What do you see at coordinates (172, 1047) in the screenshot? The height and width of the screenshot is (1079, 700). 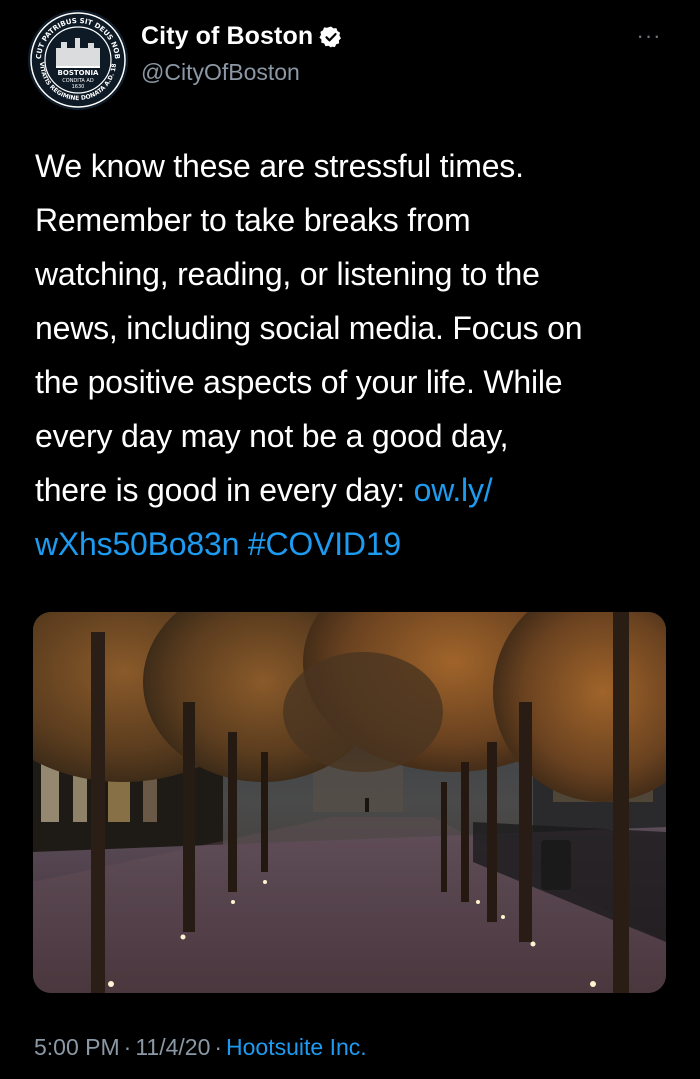 I see `tweet-date: 11/4/20` at bounding box center [172, 1047].